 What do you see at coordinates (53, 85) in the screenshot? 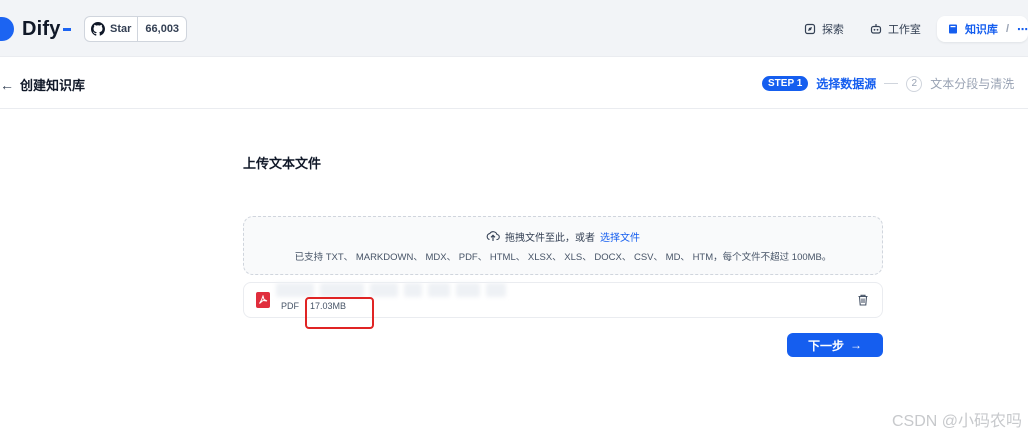
I see `page-title: 创建知识库` at bounding box center [53, 85].